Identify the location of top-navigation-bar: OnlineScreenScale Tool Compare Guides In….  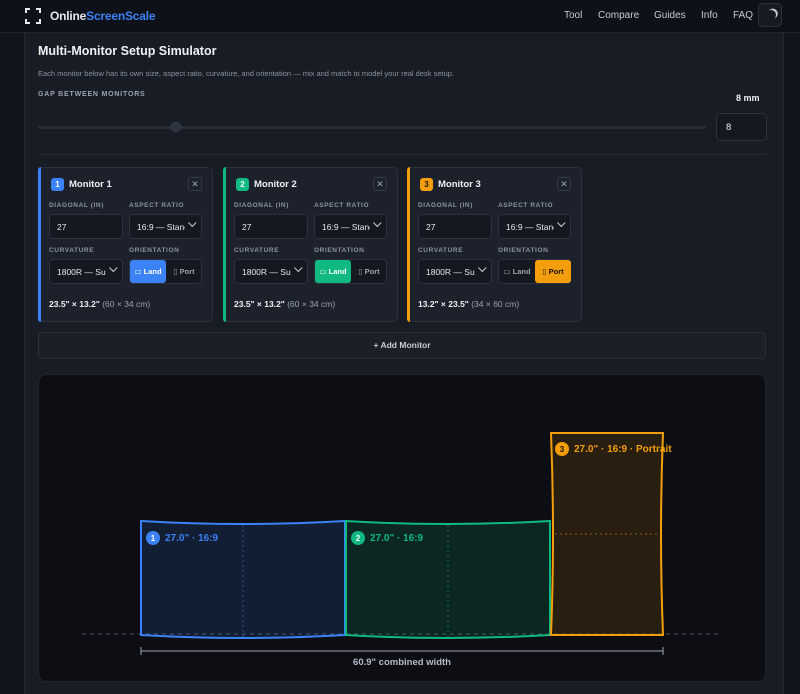
(400, 16).